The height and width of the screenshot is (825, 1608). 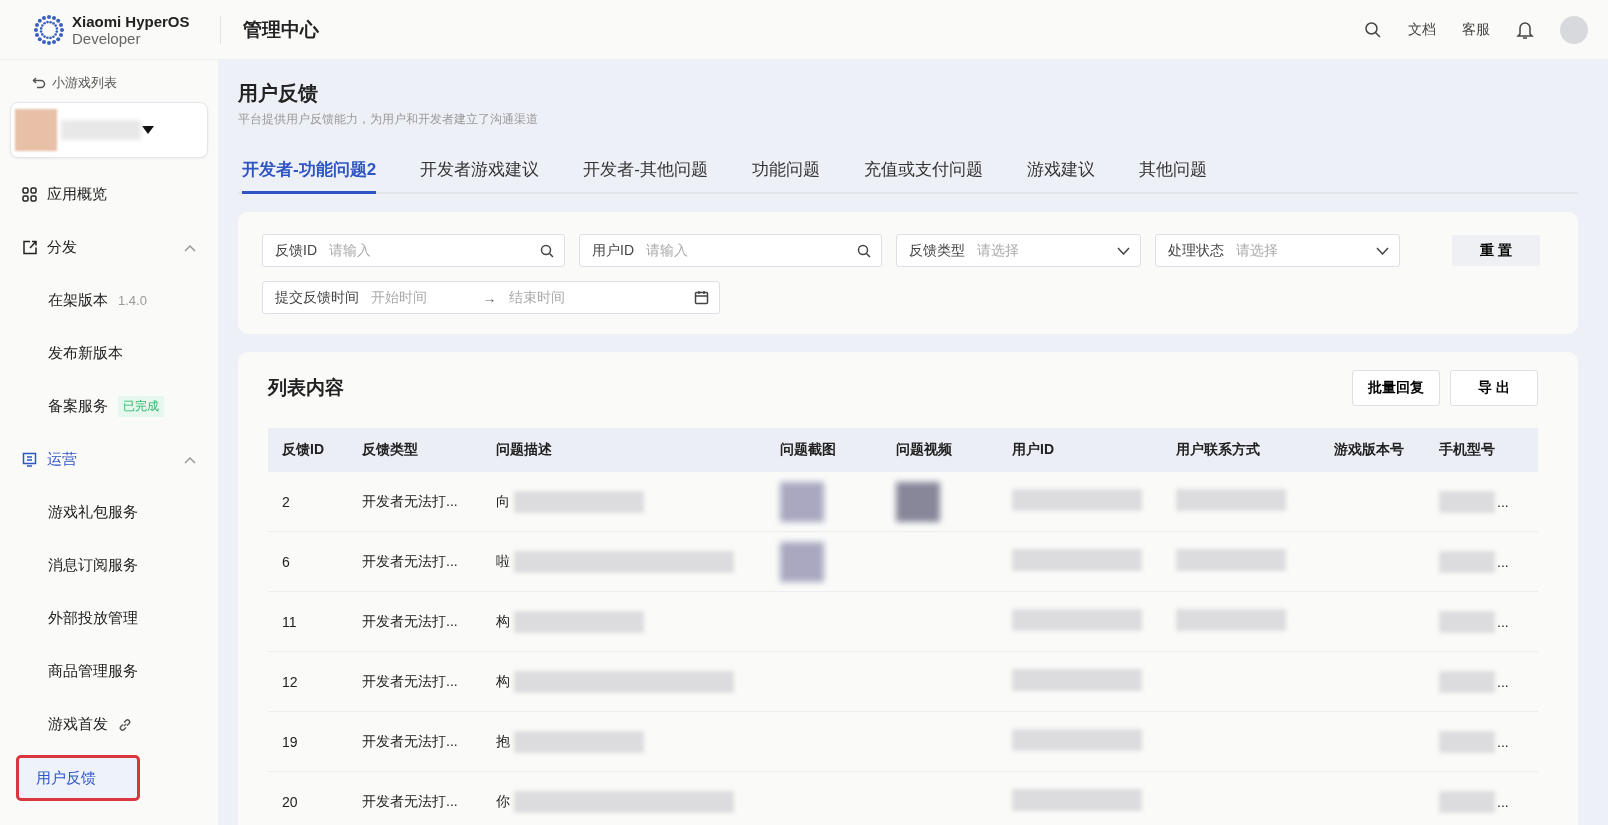 What do you see at coordinates (808, 450) in the screenshot?
I see `column-header: 问题截图` at bounding box center [808, 450].